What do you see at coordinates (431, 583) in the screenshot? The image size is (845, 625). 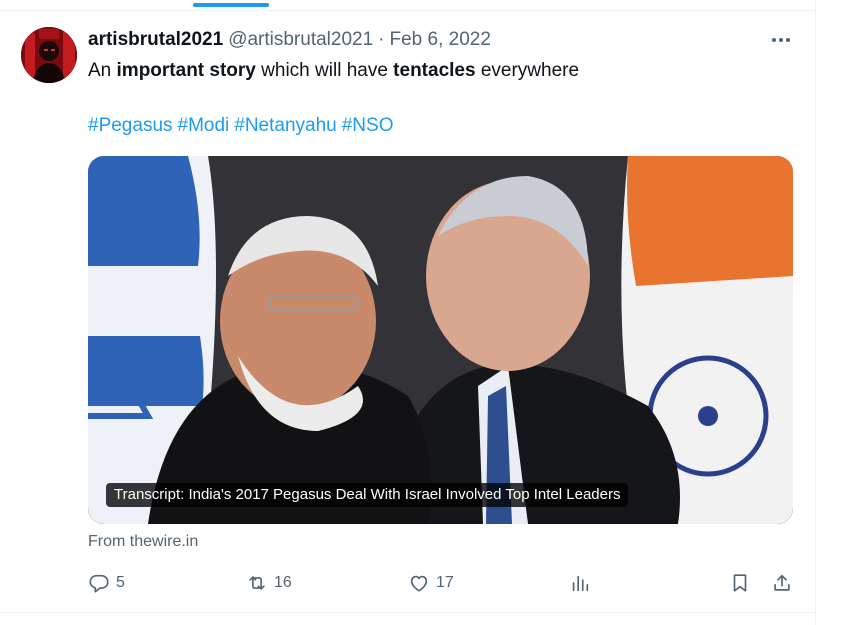 I see `like-button: 17` at bounding box center [431, 583].